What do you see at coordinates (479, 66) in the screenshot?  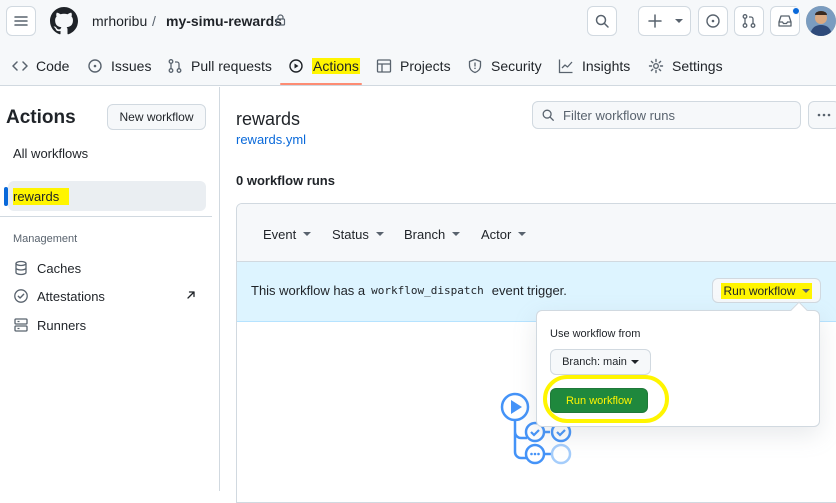 I see `shield-icon` at bounding box center [479, 66].